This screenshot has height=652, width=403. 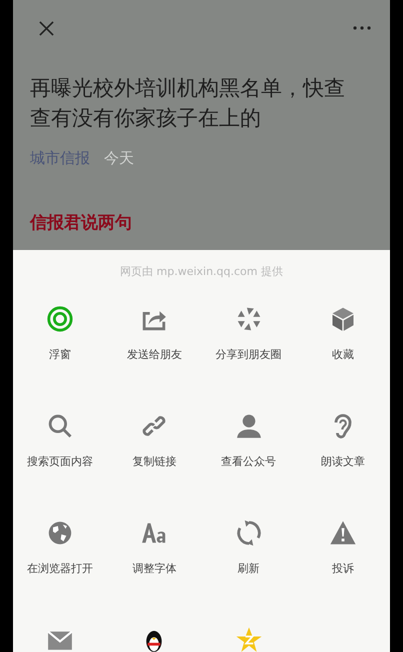 What do you see at coordinates (343, 568) in the screenshot?
I see `action-label: 投诉` at bounding box center [343, 568].